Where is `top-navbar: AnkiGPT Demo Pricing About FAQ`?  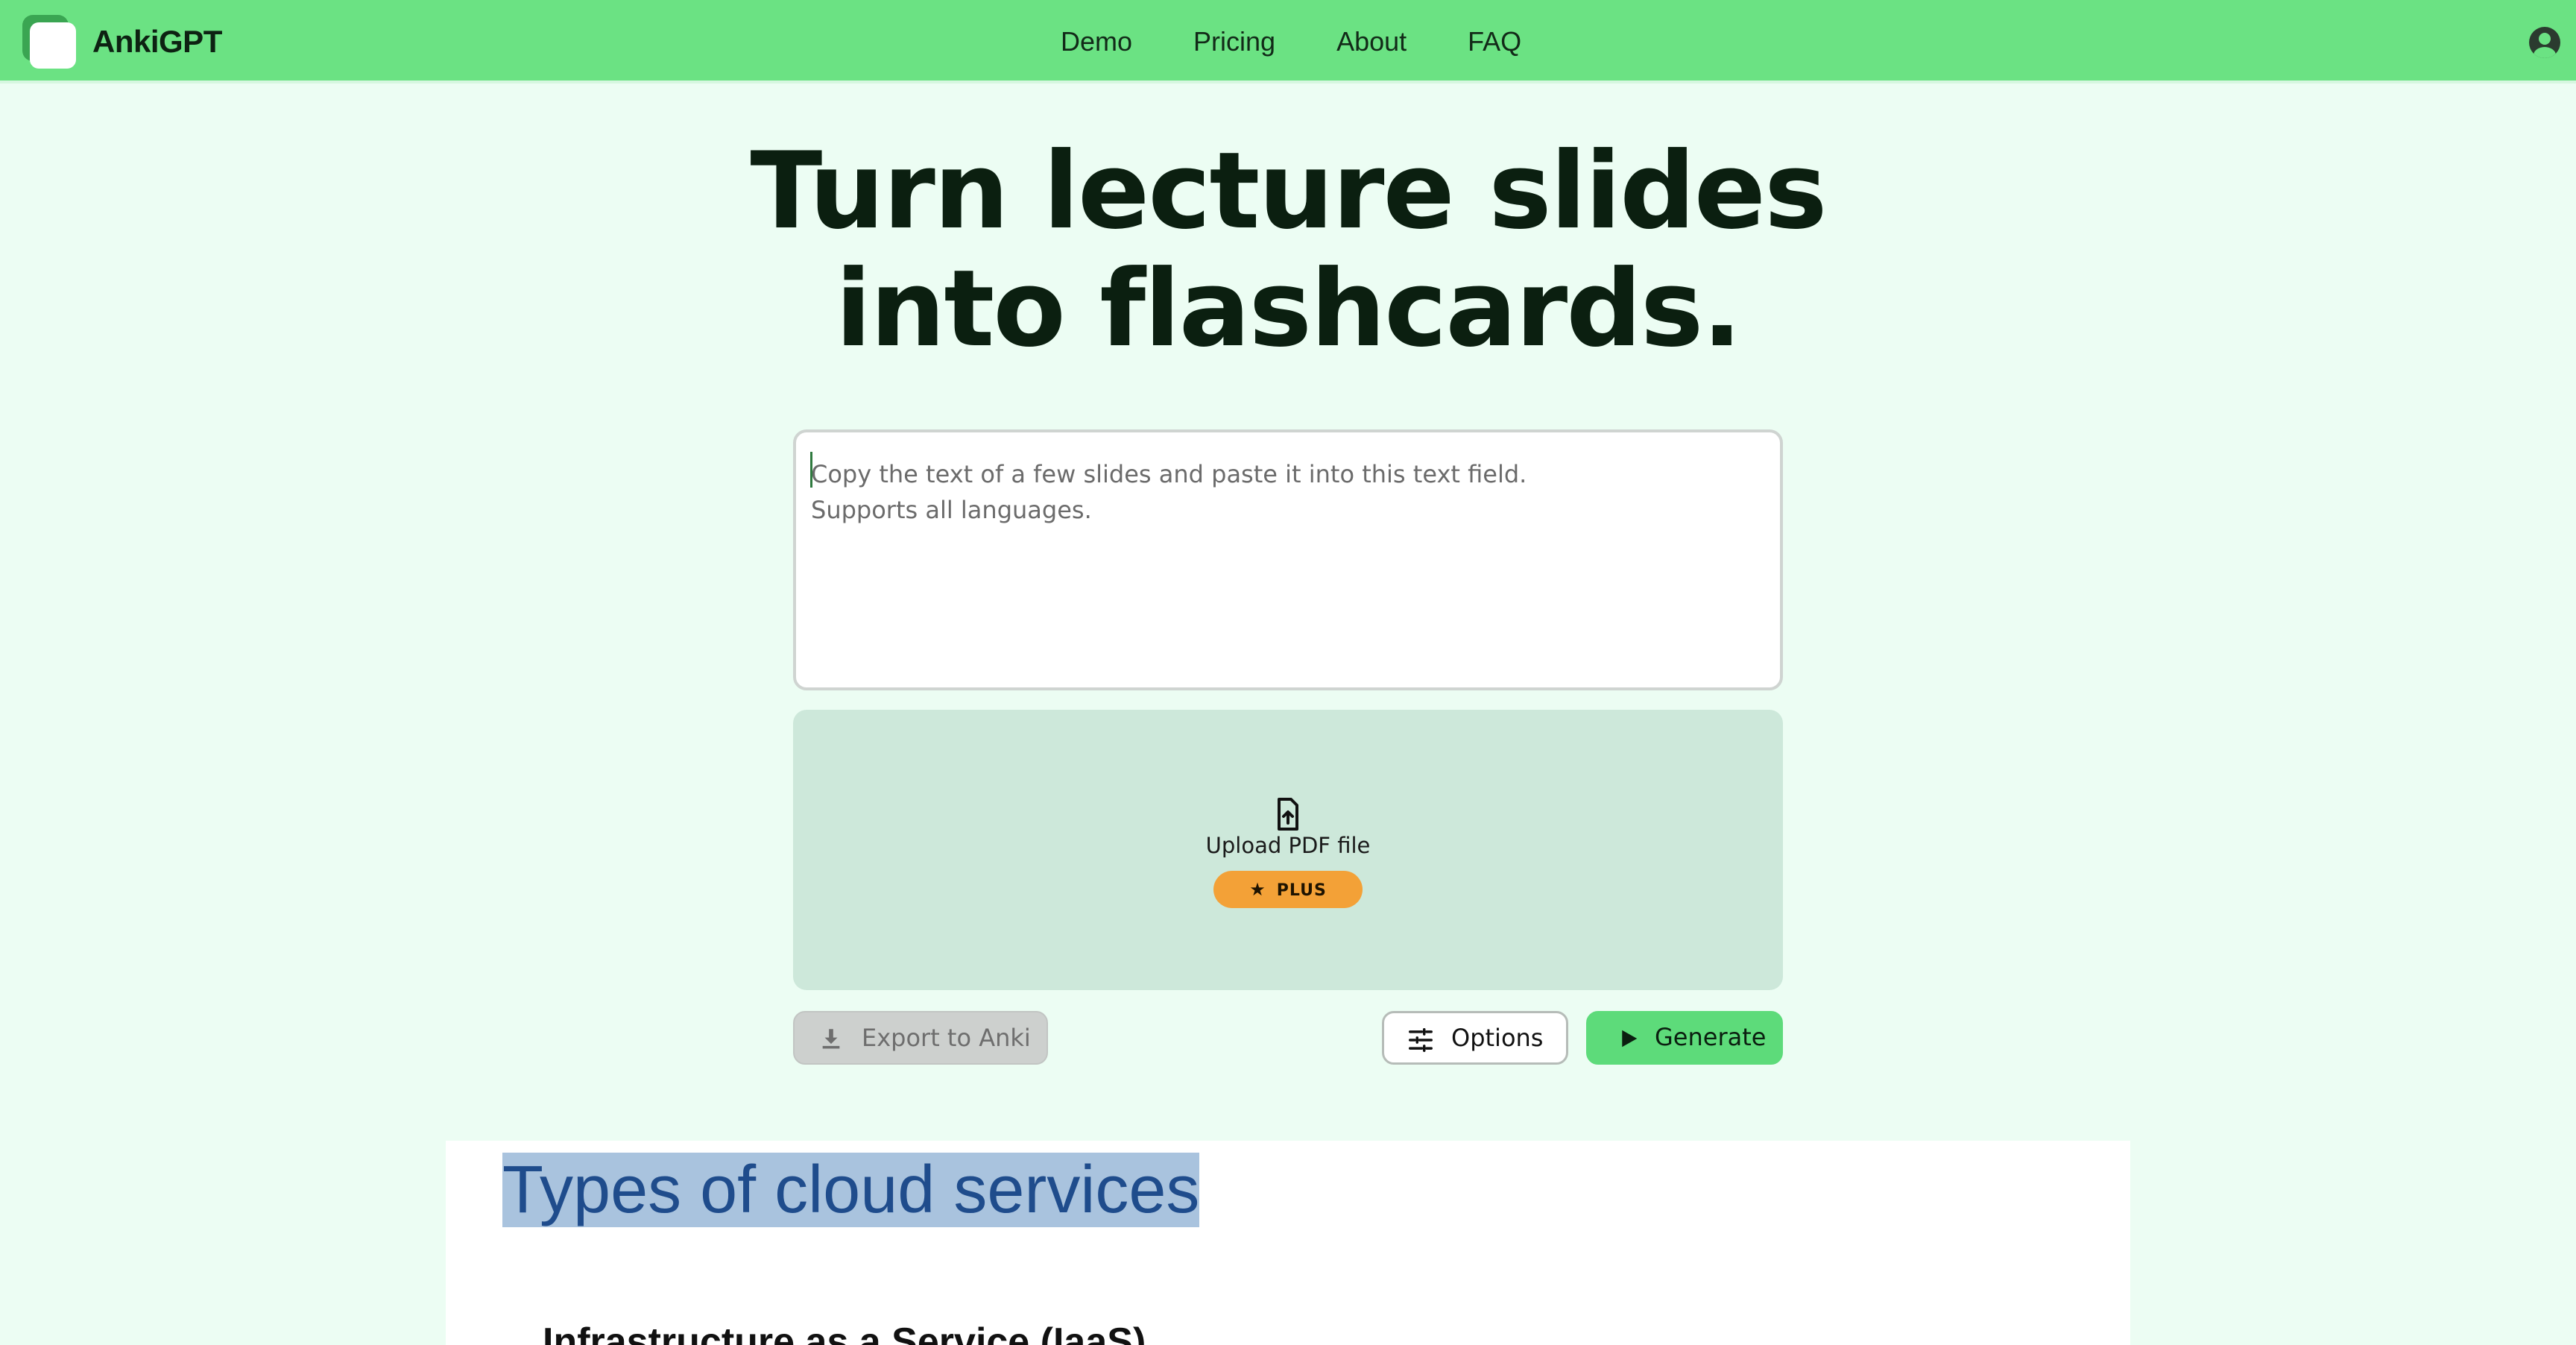 top-navbar: AnkiGPT Demo Pricing About FAQ is located at coordinates (1288, 42).